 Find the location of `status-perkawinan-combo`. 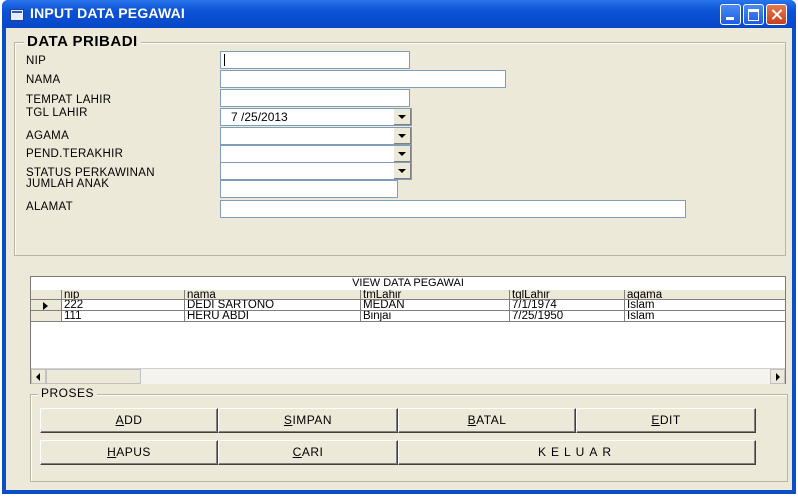

status-perkawinan-combo is located at coordinates (316, 171).